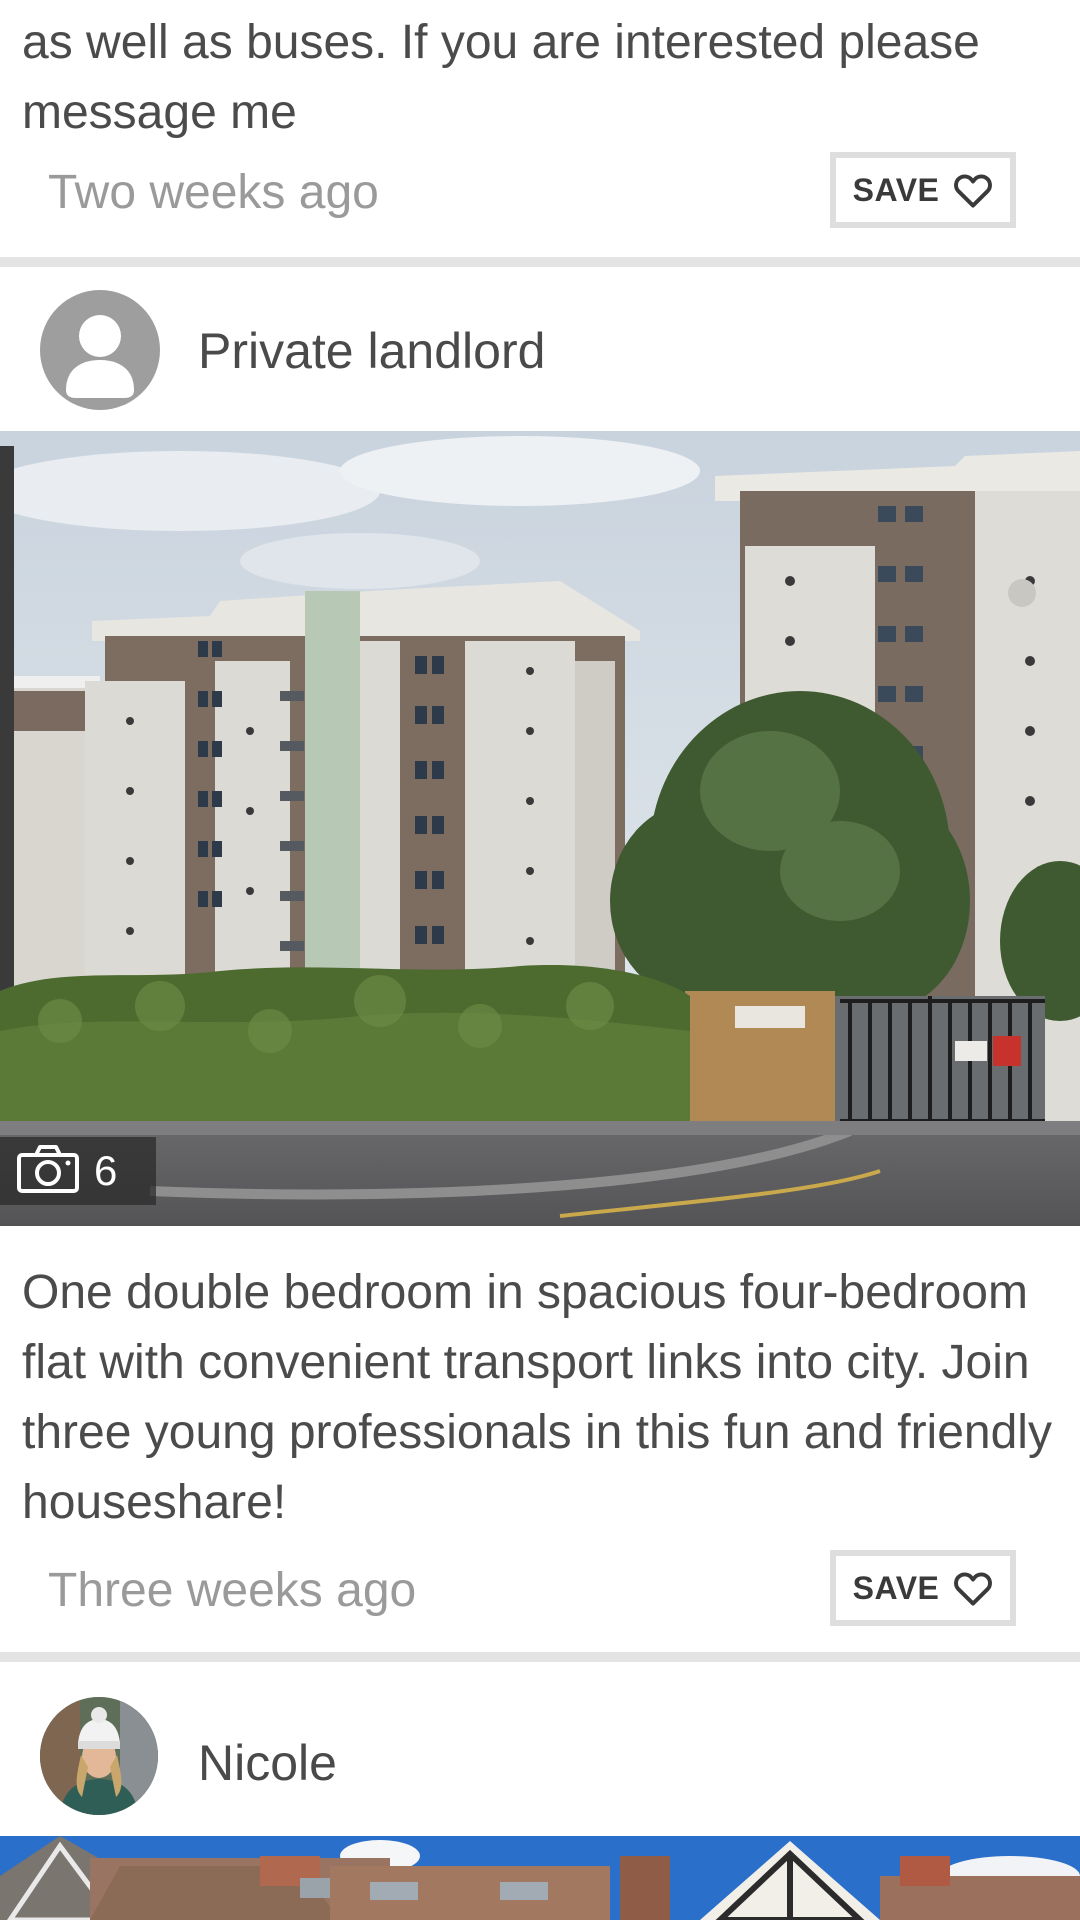 Image resolution: width=1080 pixels, height=1920 pixels. What do you see at coordinates (540, 193) in the screenshot?
I see `listing-meta-row: Two weeks ago SAVE` at bounding box center [540, 193].